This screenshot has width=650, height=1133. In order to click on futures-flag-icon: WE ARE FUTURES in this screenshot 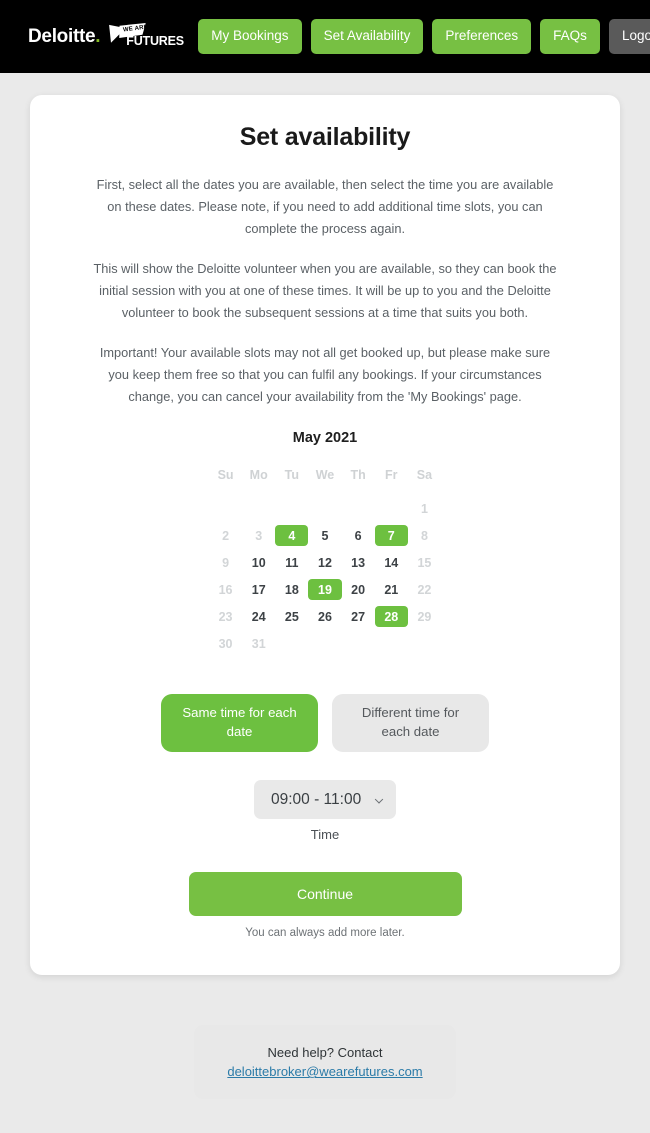, I will do `click(146, 37)`.